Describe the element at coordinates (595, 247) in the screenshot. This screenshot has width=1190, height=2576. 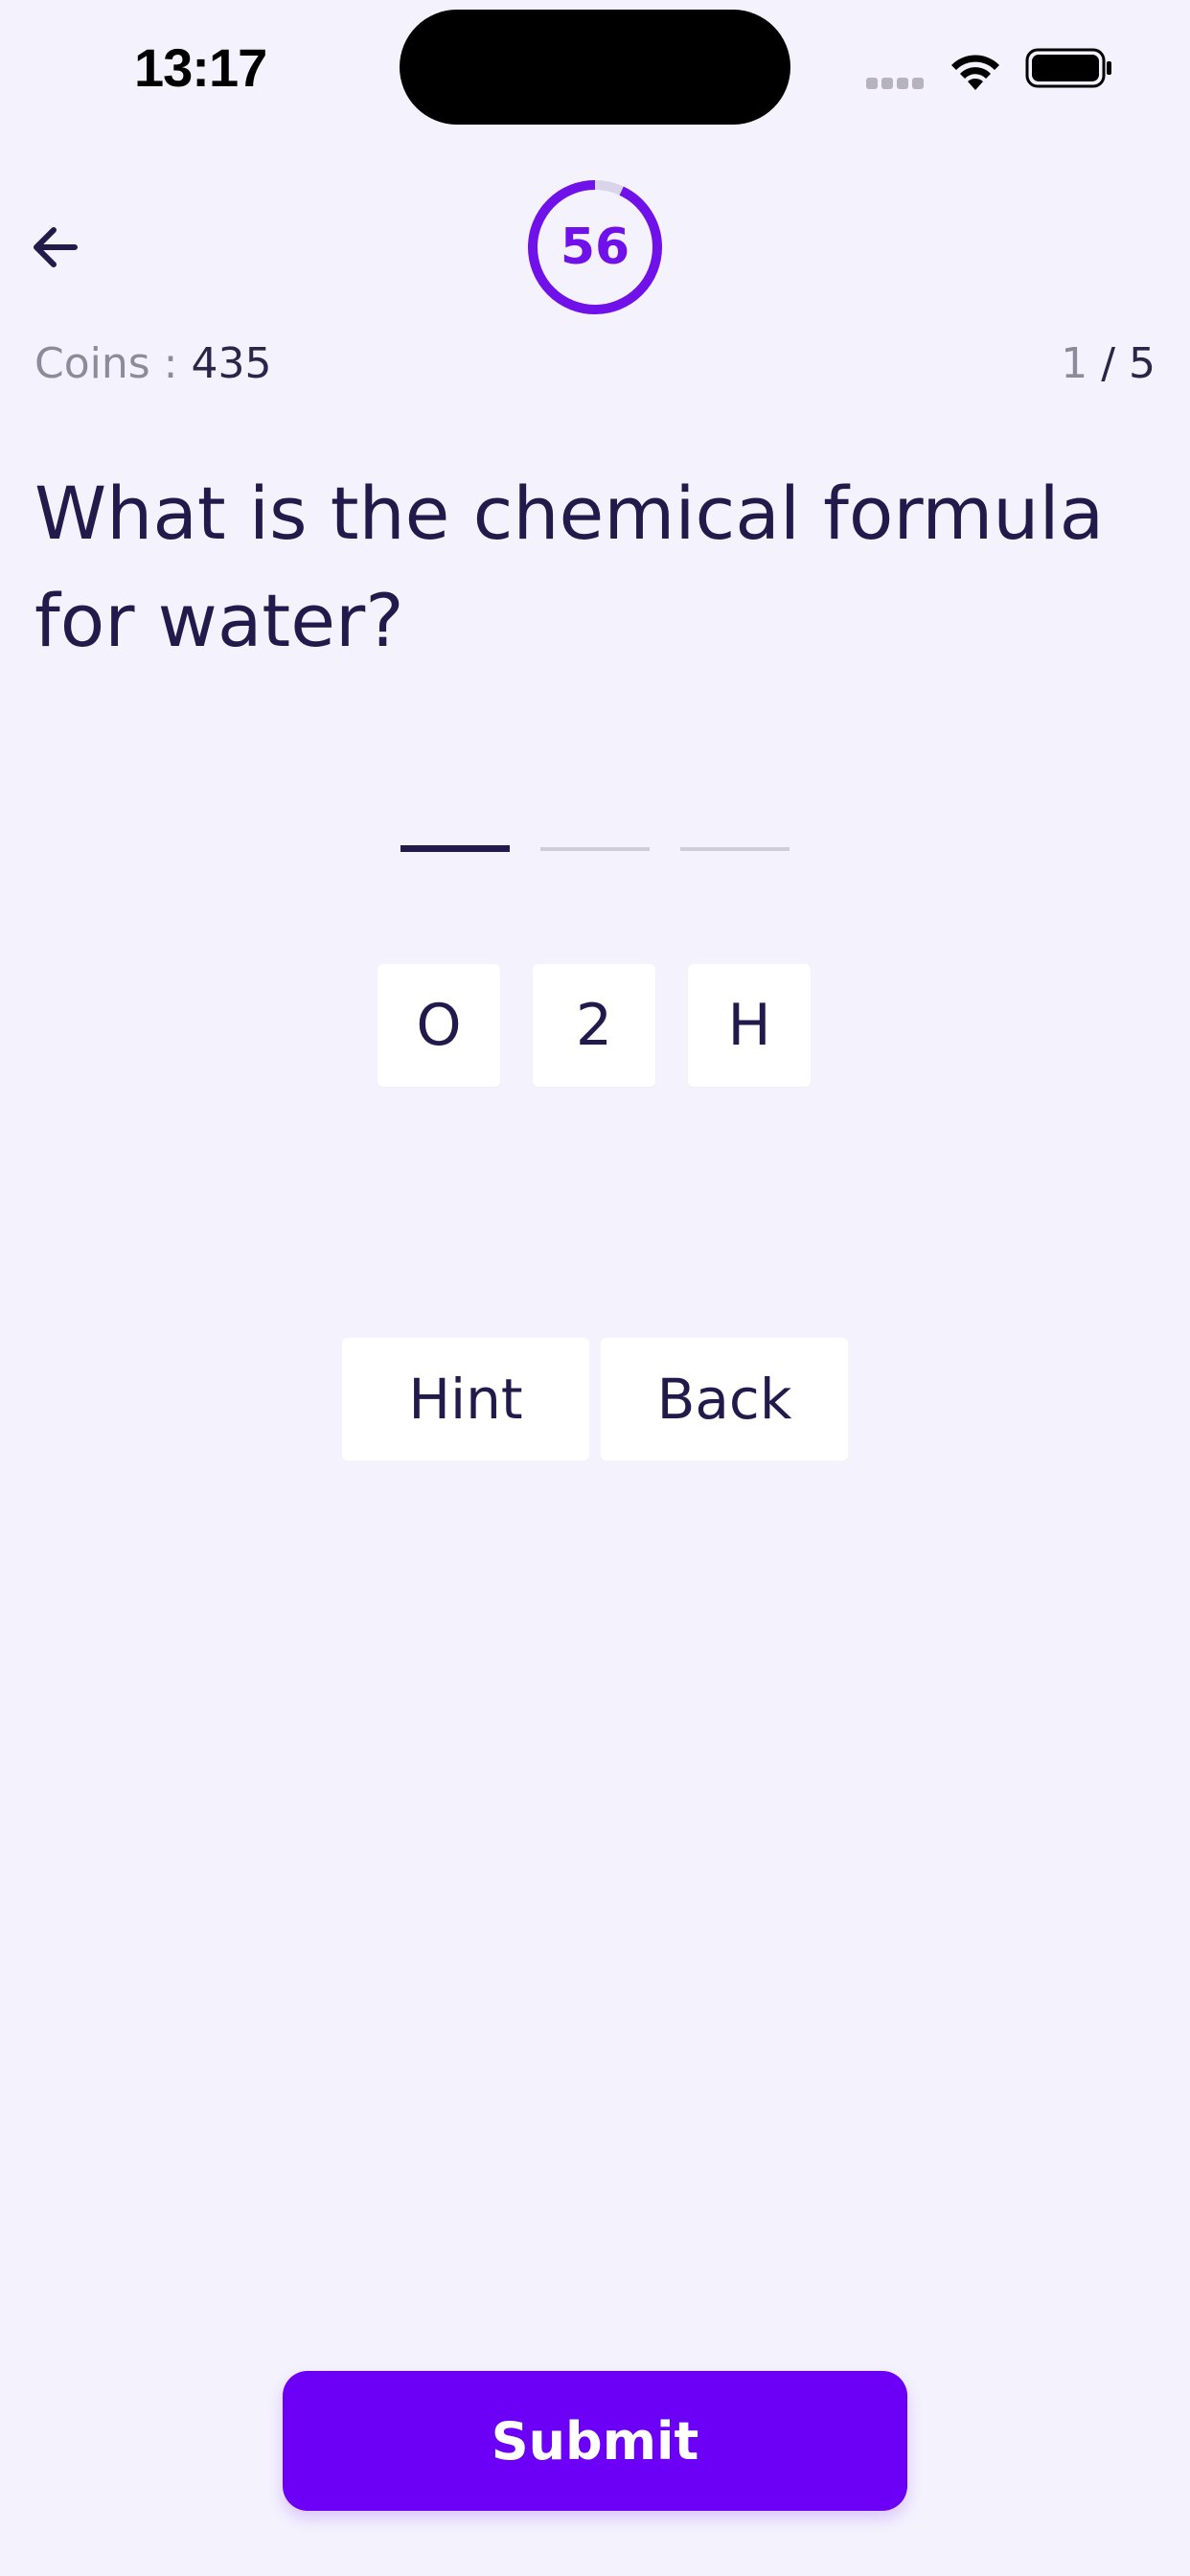
I see `timer-value: 56` at that location.